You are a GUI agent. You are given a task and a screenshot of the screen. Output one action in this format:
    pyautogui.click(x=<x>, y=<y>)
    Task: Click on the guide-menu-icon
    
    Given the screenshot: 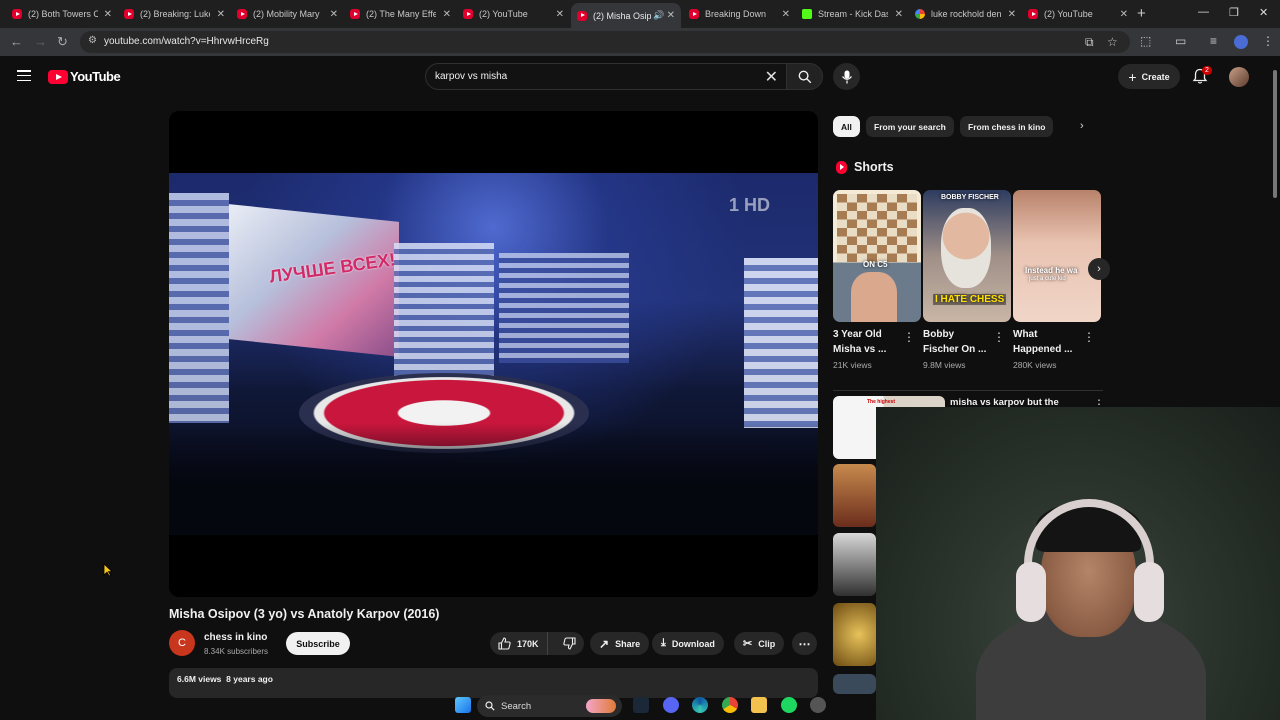 What is the action you would take?
    pyautogui.click(x=24, y=77)
    